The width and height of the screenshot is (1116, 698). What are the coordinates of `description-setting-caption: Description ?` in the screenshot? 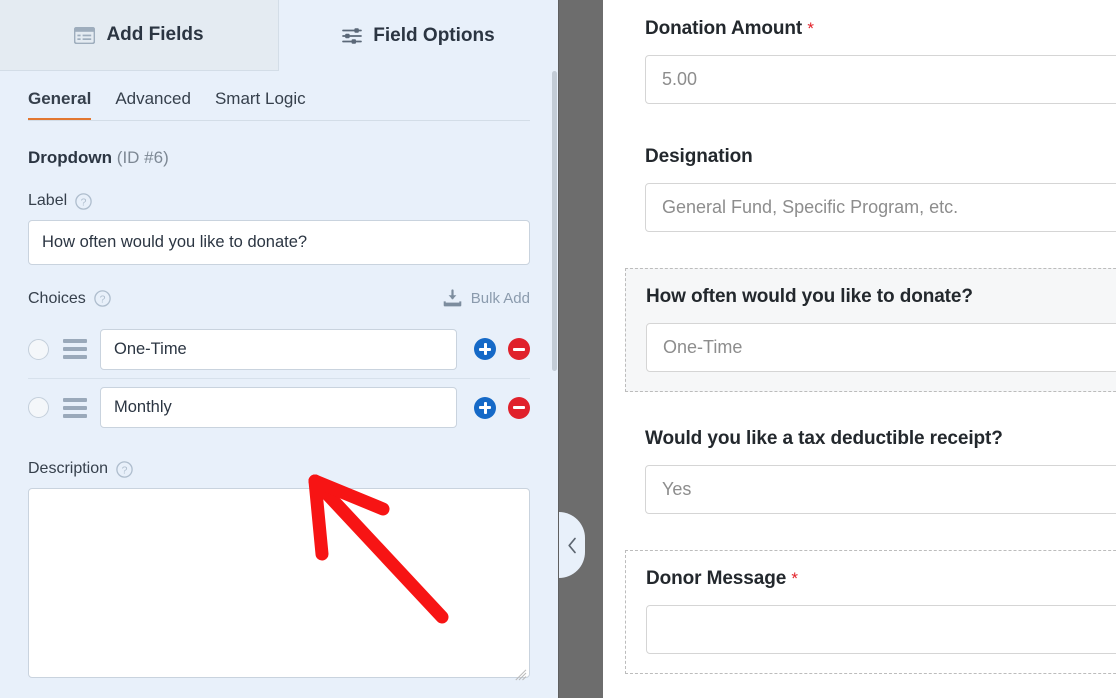 It's located at (279, 469).